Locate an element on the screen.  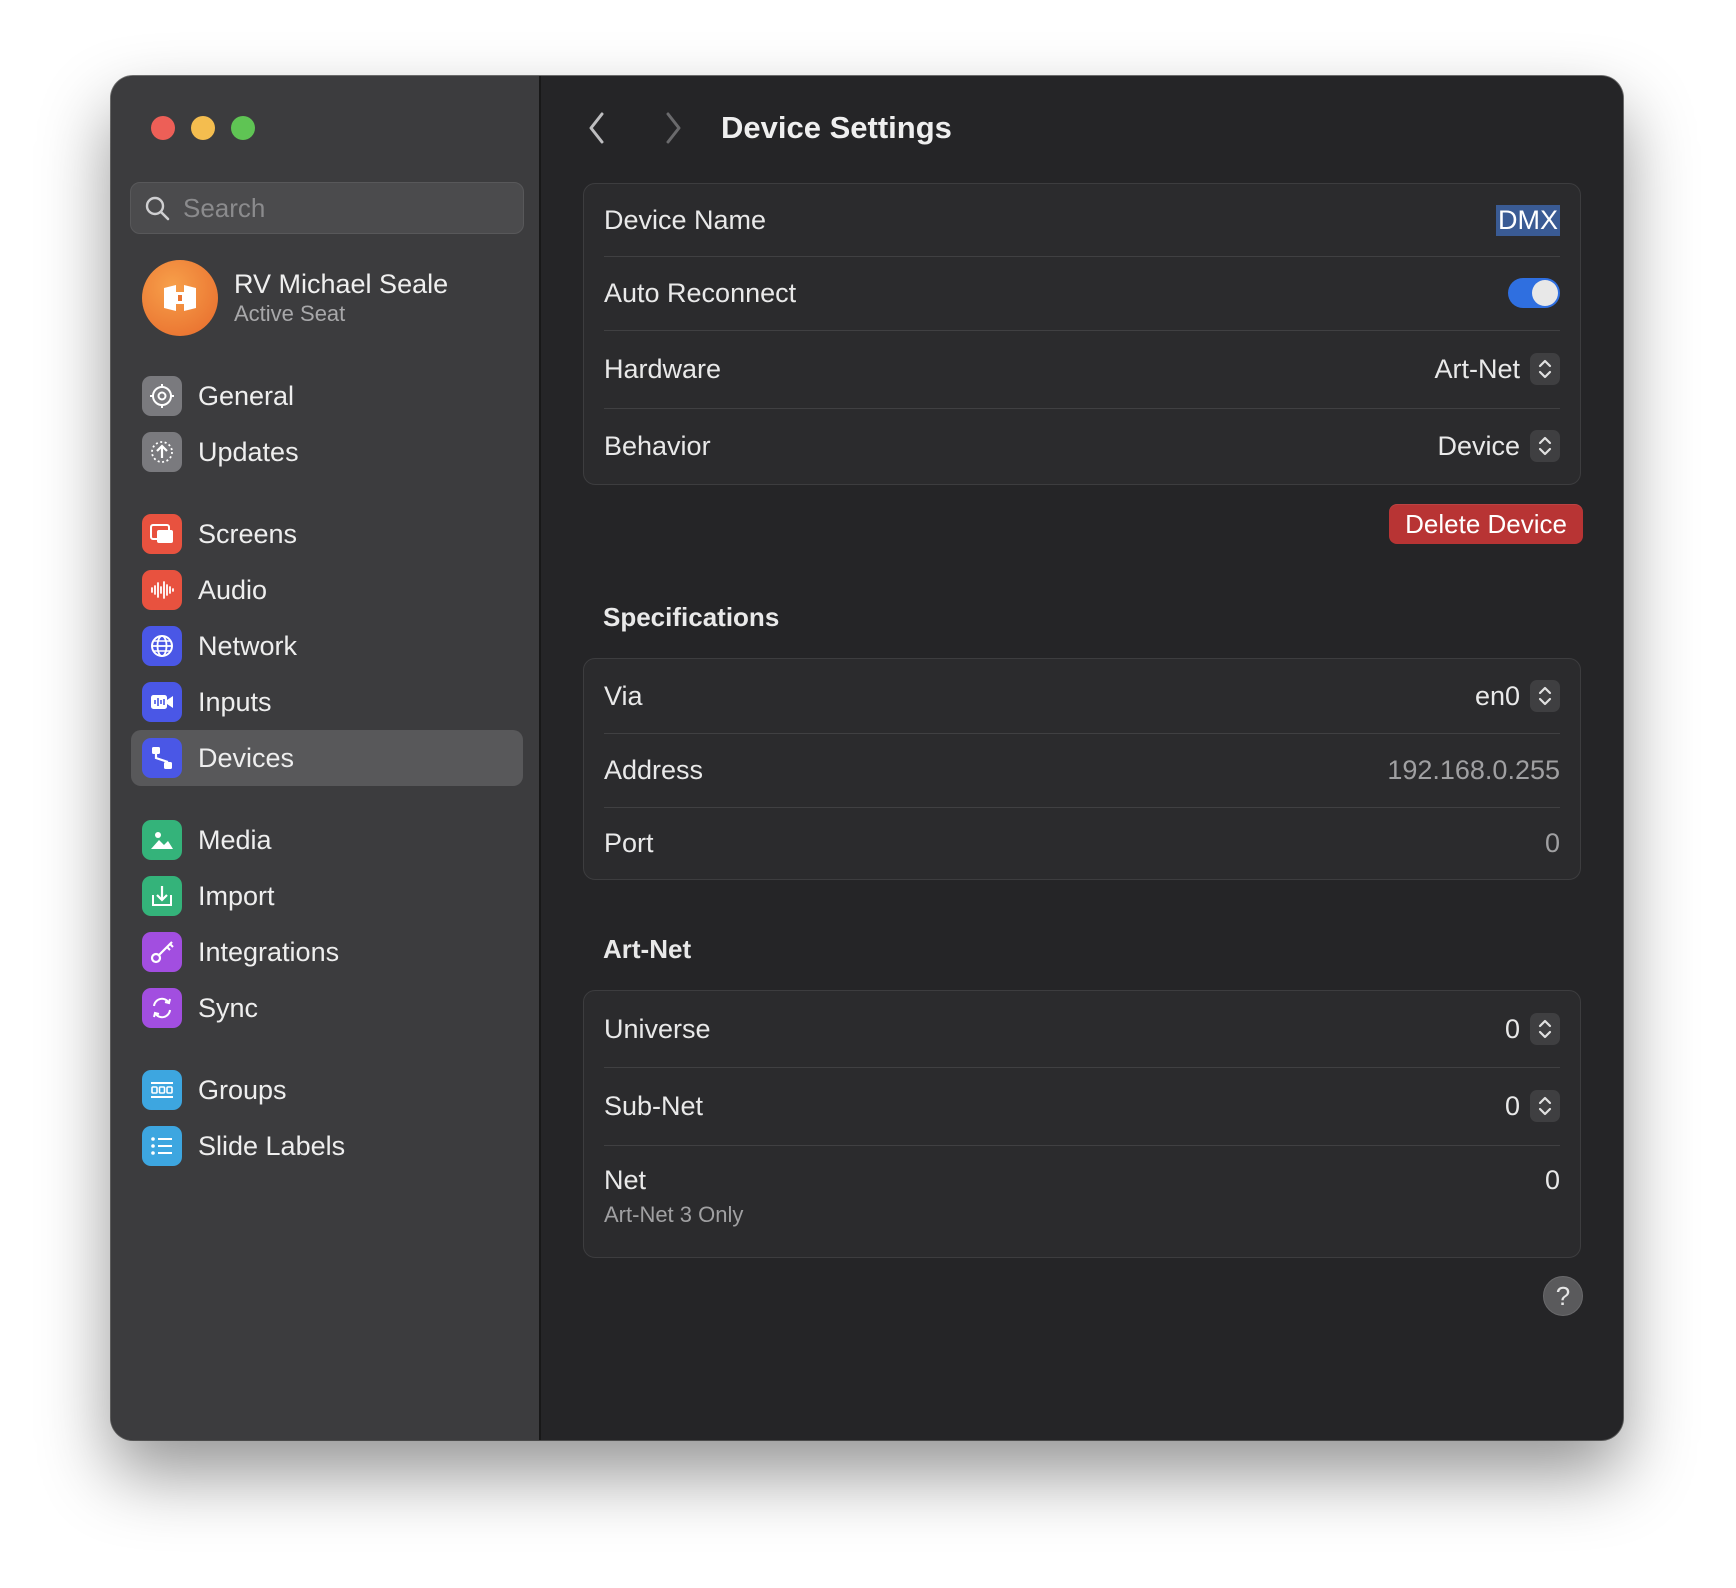
hardware-label: Hardware is located at coordinates (663, 368).